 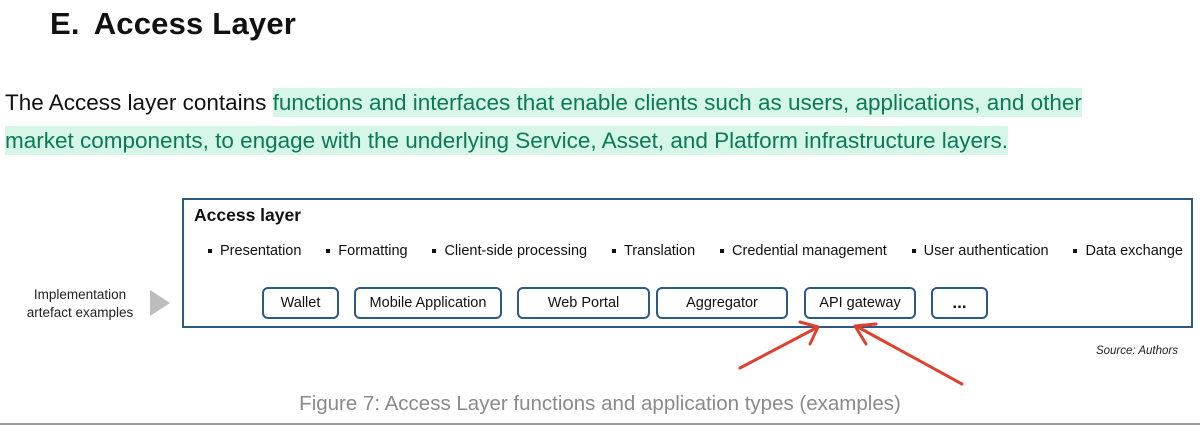 I want to click on annotation-arrow-left, so click(x=778, y=348).